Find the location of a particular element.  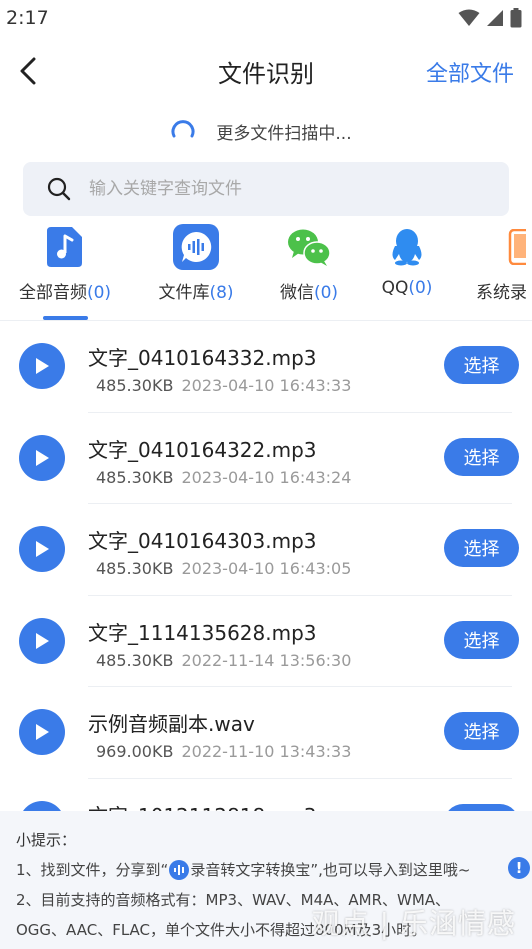

search-icon is located at coordinates (59, 189).